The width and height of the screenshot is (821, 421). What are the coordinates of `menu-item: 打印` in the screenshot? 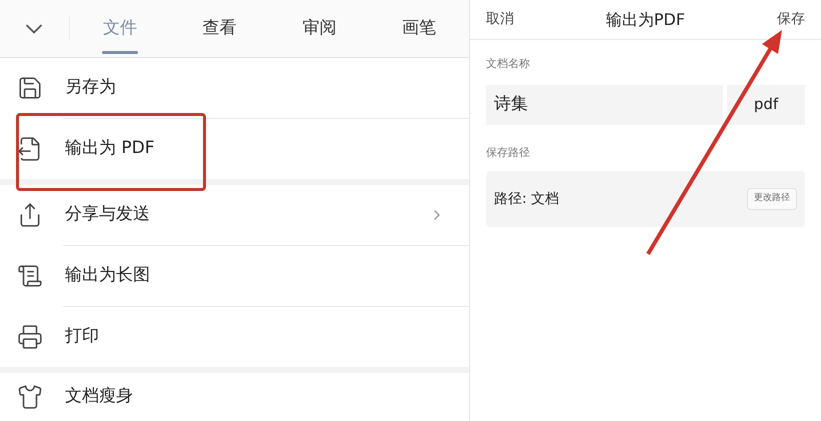 It's located at (234, 337).